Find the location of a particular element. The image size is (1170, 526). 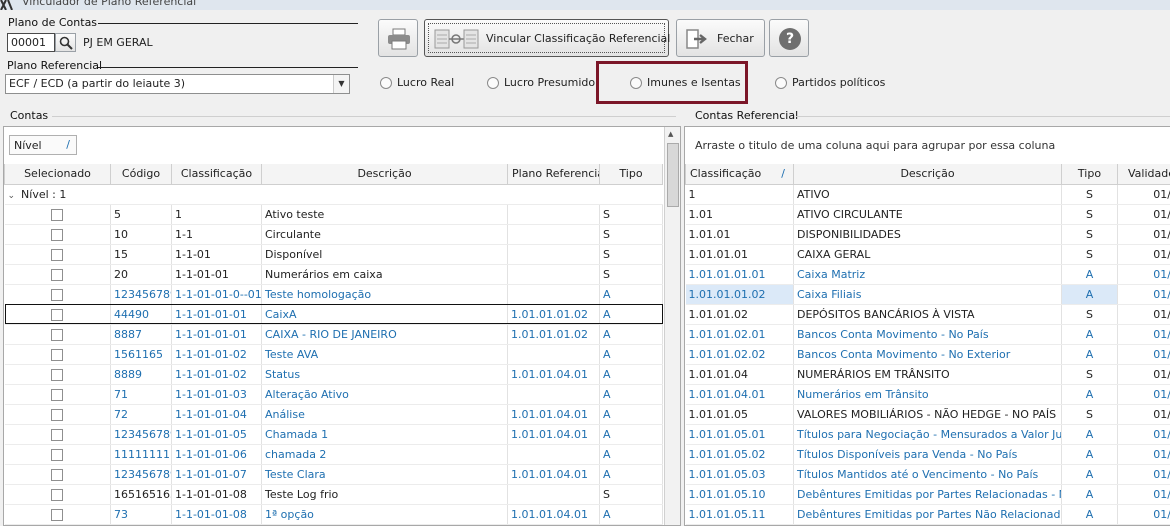

cell-classificacao: 1-1-01-01-05 is located at coordinates (216, 434).